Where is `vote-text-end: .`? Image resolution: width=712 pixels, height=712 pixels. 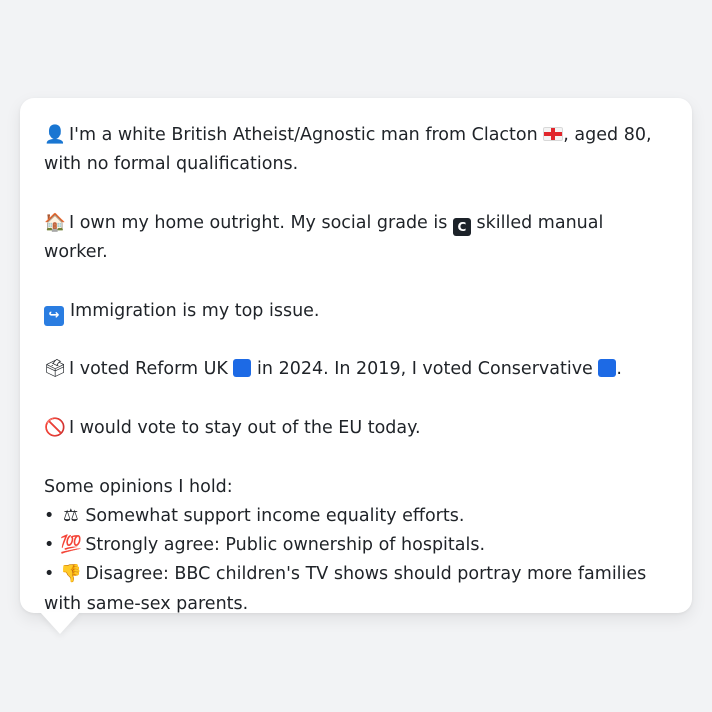
vote-text-end: . is located at coordinates (619, 369).